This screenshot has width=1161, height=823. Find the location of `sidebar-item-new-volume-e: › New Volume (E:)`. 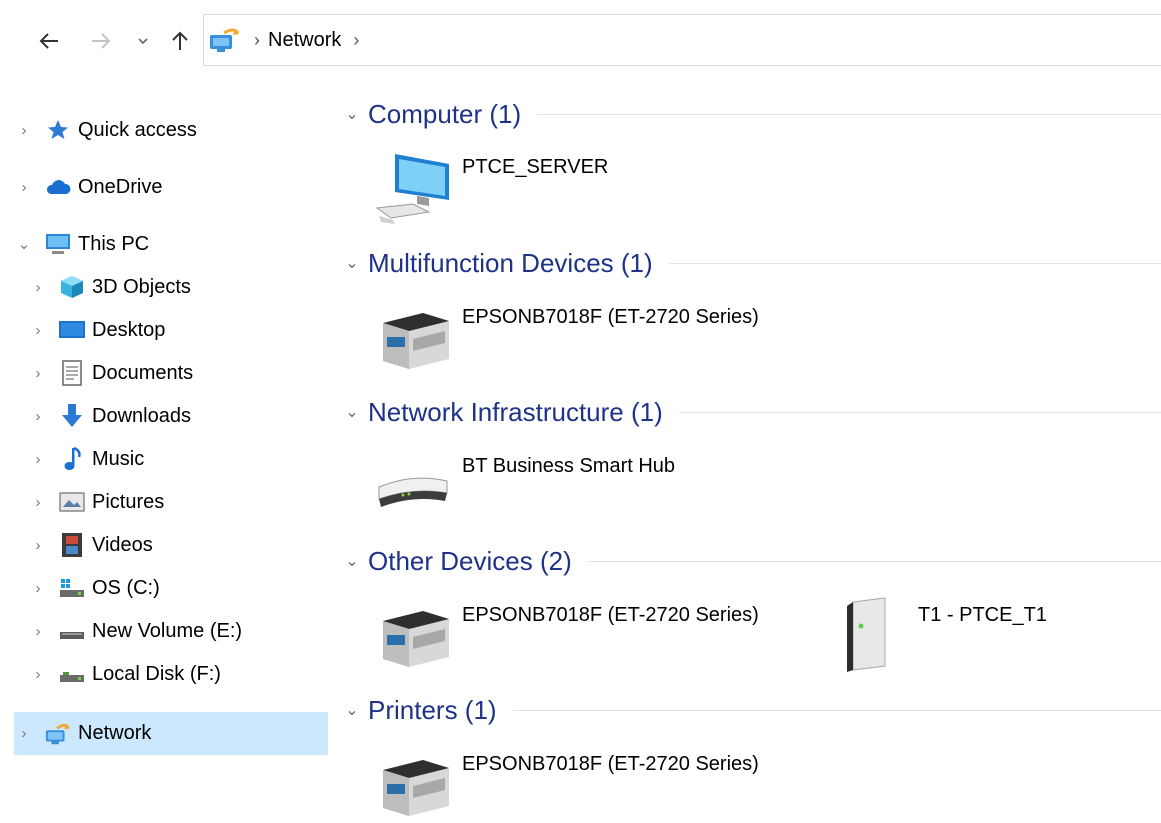

sidebar-item-new-volume-e: › New Volume (E:) is located at coordinates (171, 631).